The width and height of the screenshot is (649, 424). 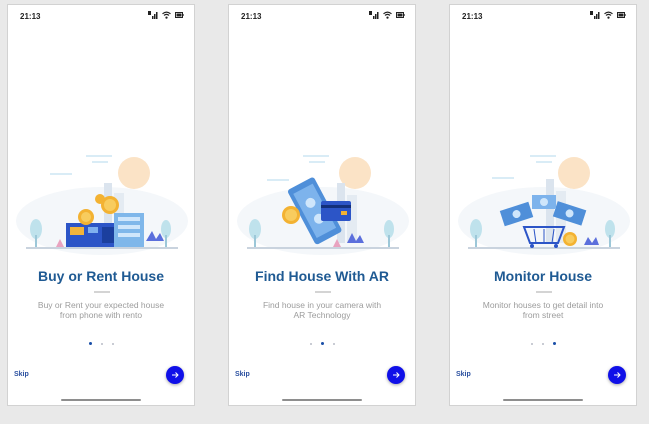 I want to click on ar-card-illustration, so click(x=323, y=205).